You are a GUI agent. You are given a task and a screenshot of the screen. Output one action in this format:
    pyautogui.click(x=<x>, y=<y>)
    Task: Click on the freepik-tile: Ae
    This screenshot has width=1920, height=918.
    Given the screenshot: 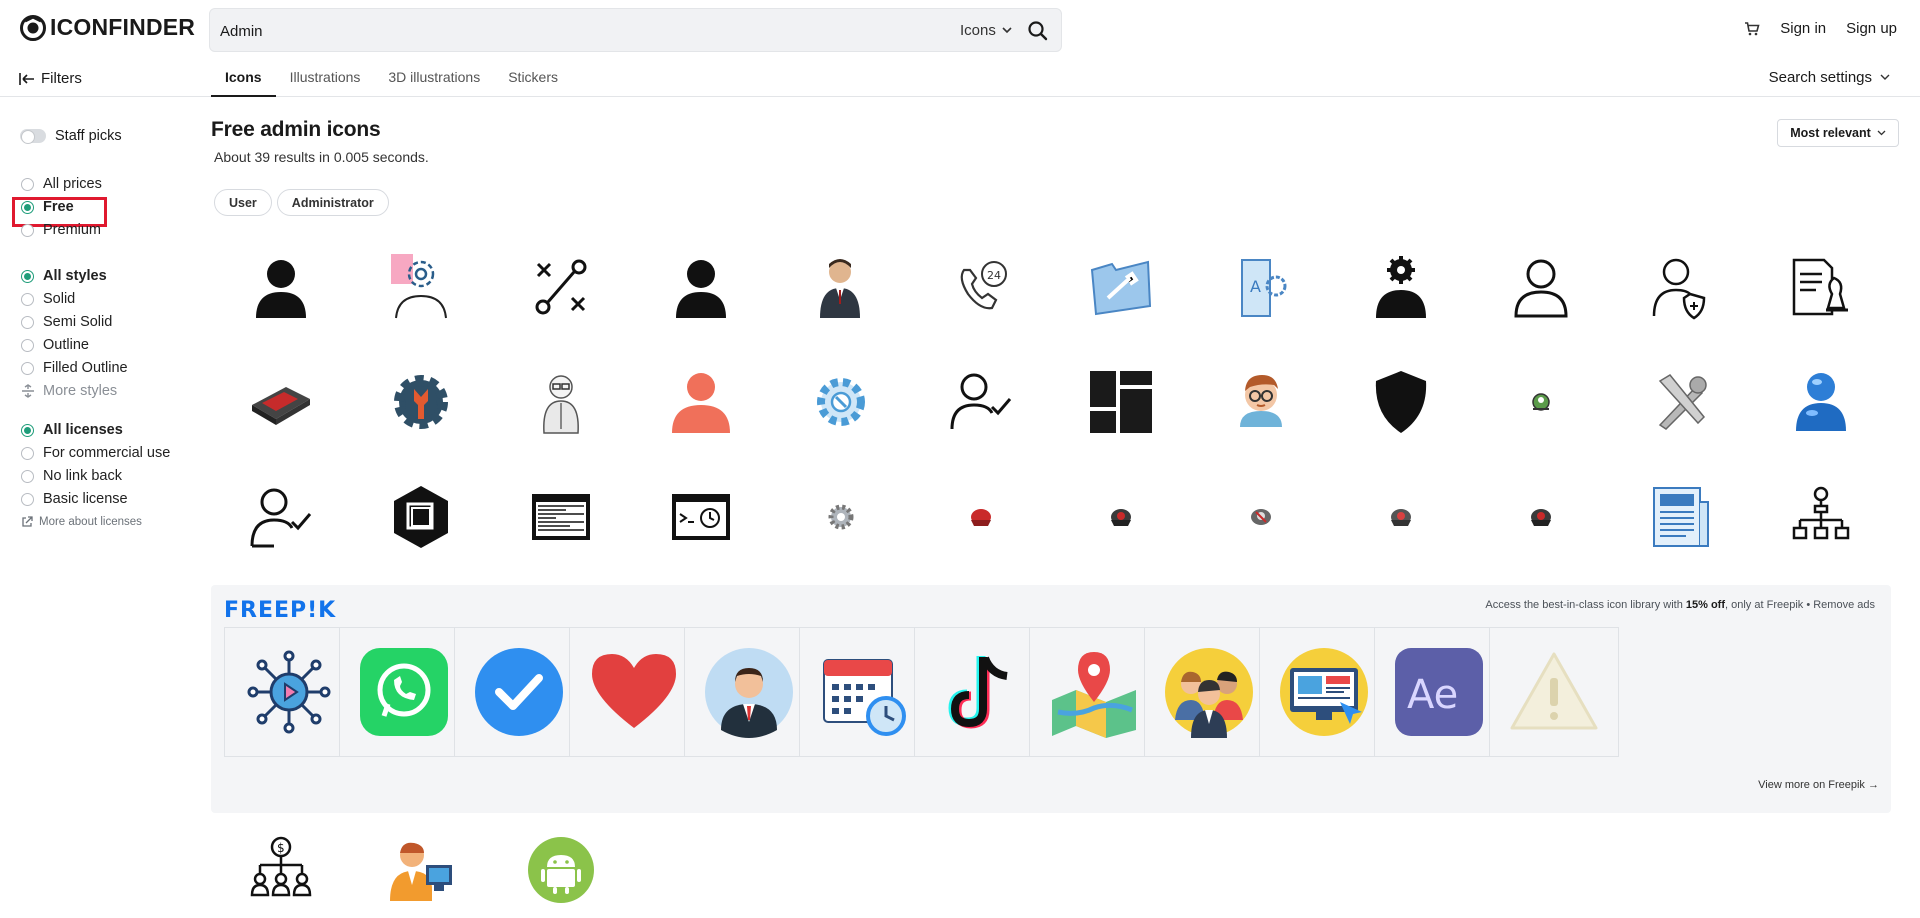 What is the action you would take?
    pyautogui.click(x=1439, y=692)
    